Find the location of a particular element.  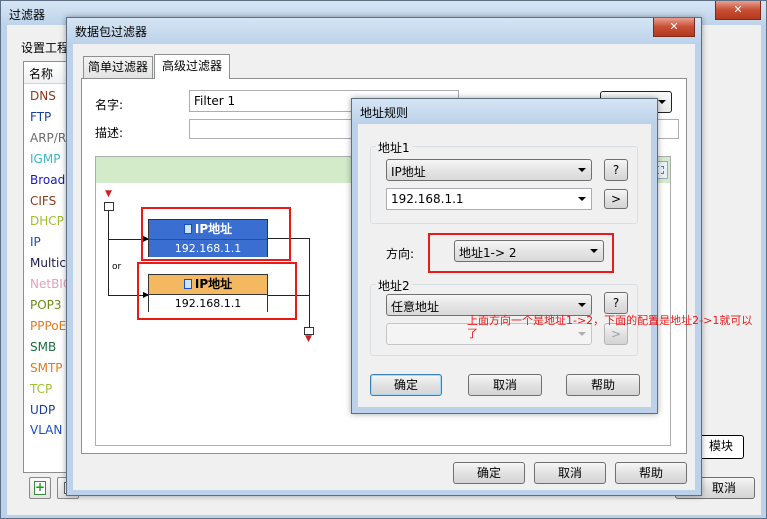

address-rule-cancel-label: 取消 is located at coordinates (504, 385).